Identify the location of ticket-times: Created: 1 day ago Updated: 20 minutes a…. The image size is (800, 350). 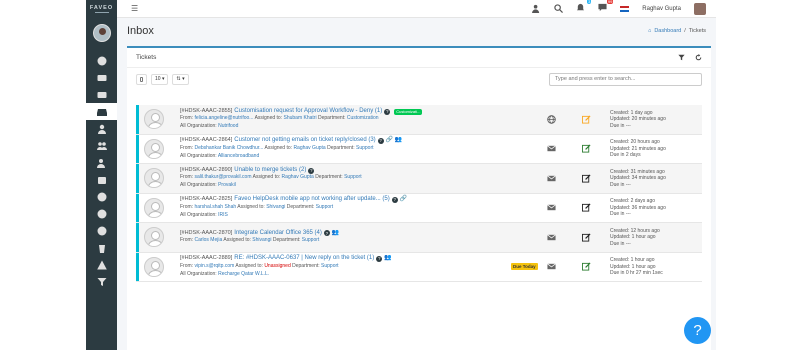
(638, 120).